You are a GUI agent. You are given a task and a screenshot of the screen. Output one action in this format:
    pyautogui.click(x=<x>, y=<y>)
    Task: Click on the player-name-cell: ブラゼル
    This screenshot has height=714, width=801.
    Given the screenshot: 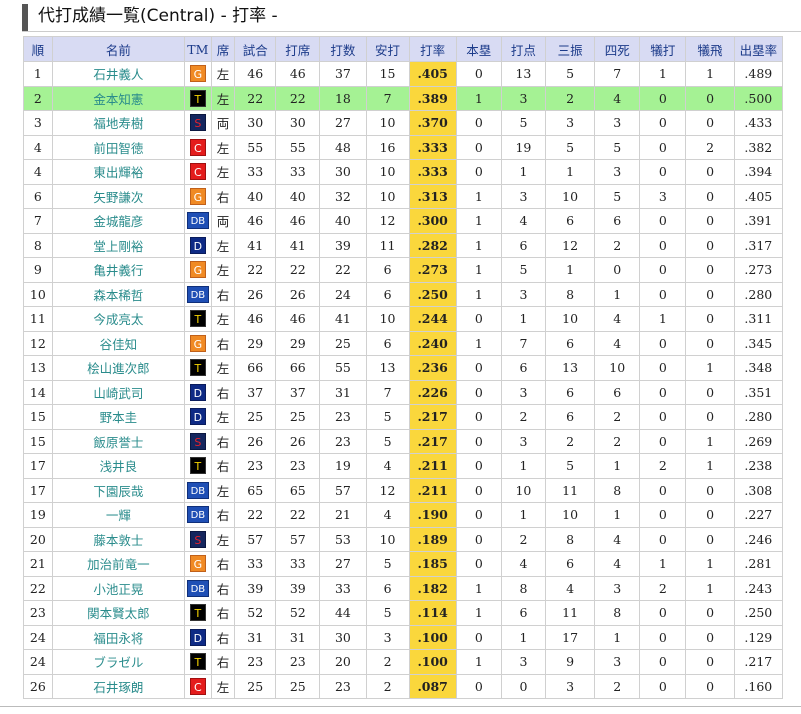 What is the action you would take?
    pyautogui.click(x=118, y=662)
    